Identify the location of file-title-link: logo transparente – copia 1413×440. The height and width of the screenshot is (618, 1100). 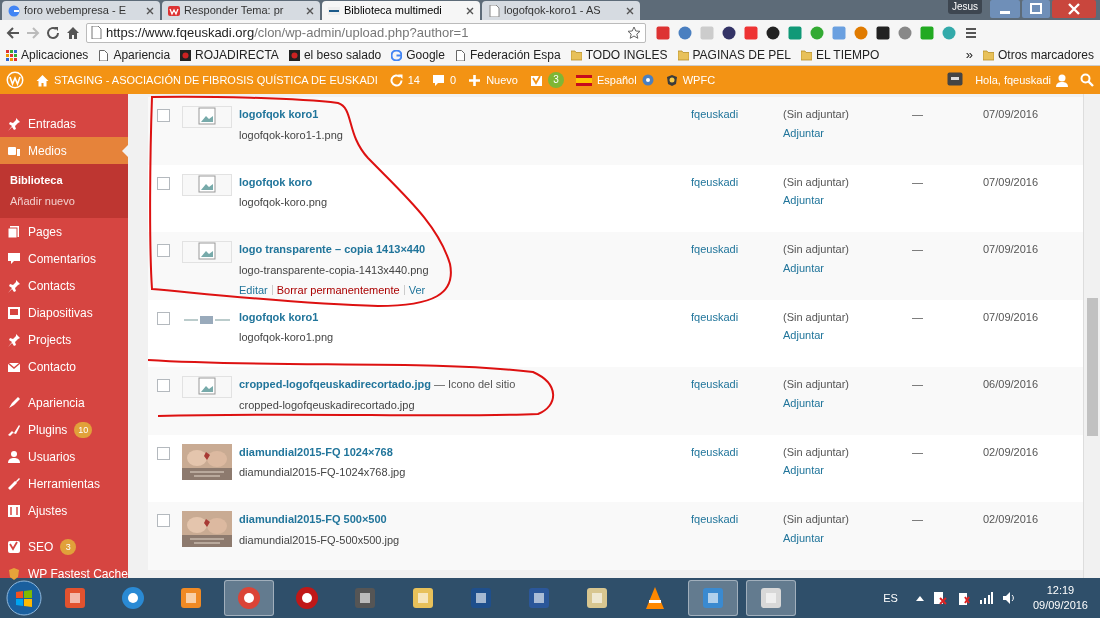
(332, 249).